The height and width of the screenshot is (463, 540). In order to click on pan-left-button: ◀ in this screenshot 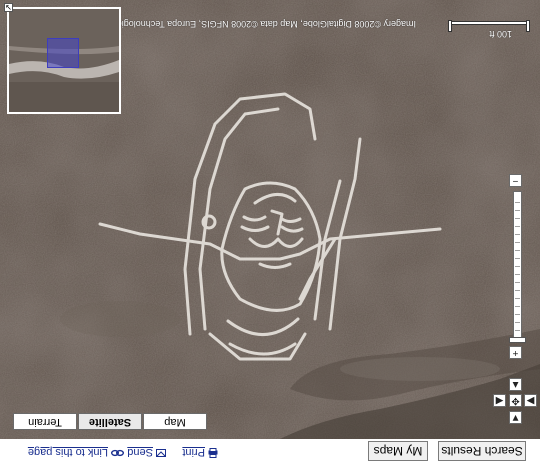, I will do `click(499, 400)`.